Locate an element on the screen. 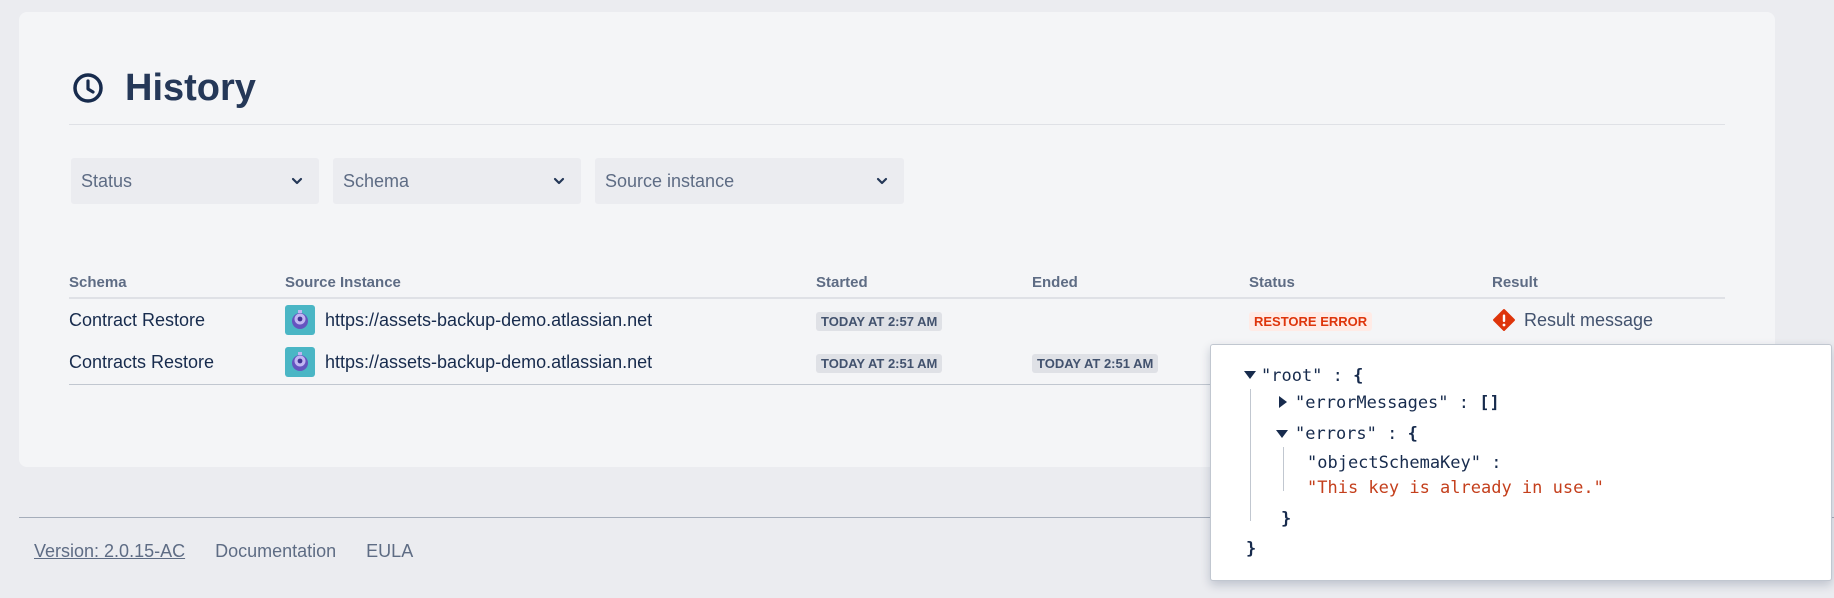  started-cell: TODAY AT 2:57 AM is located at coordinates (924, 319).